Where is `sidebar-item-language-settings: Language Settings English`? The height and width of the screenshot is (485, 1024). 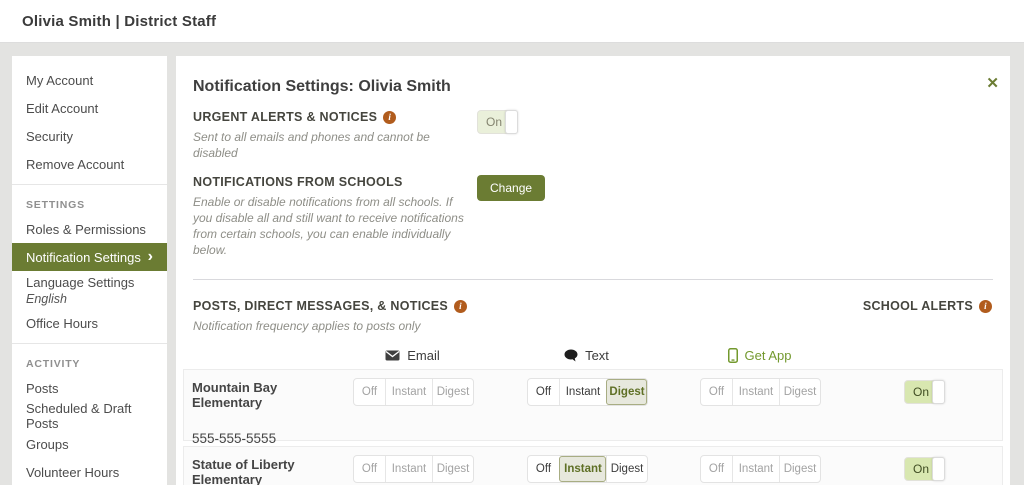
sidebar-item-language-settings: Language Settings English is located at coordinates (89, 290).